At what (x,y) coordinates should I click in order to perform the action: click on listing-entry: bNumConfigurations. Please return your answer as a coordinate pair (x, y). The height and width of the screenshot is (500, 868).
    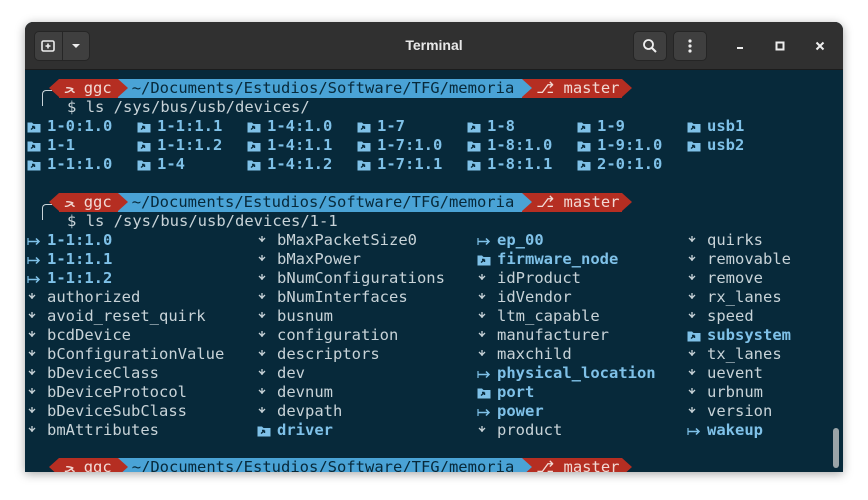
    Looking at the image, I should click on (351, 278).